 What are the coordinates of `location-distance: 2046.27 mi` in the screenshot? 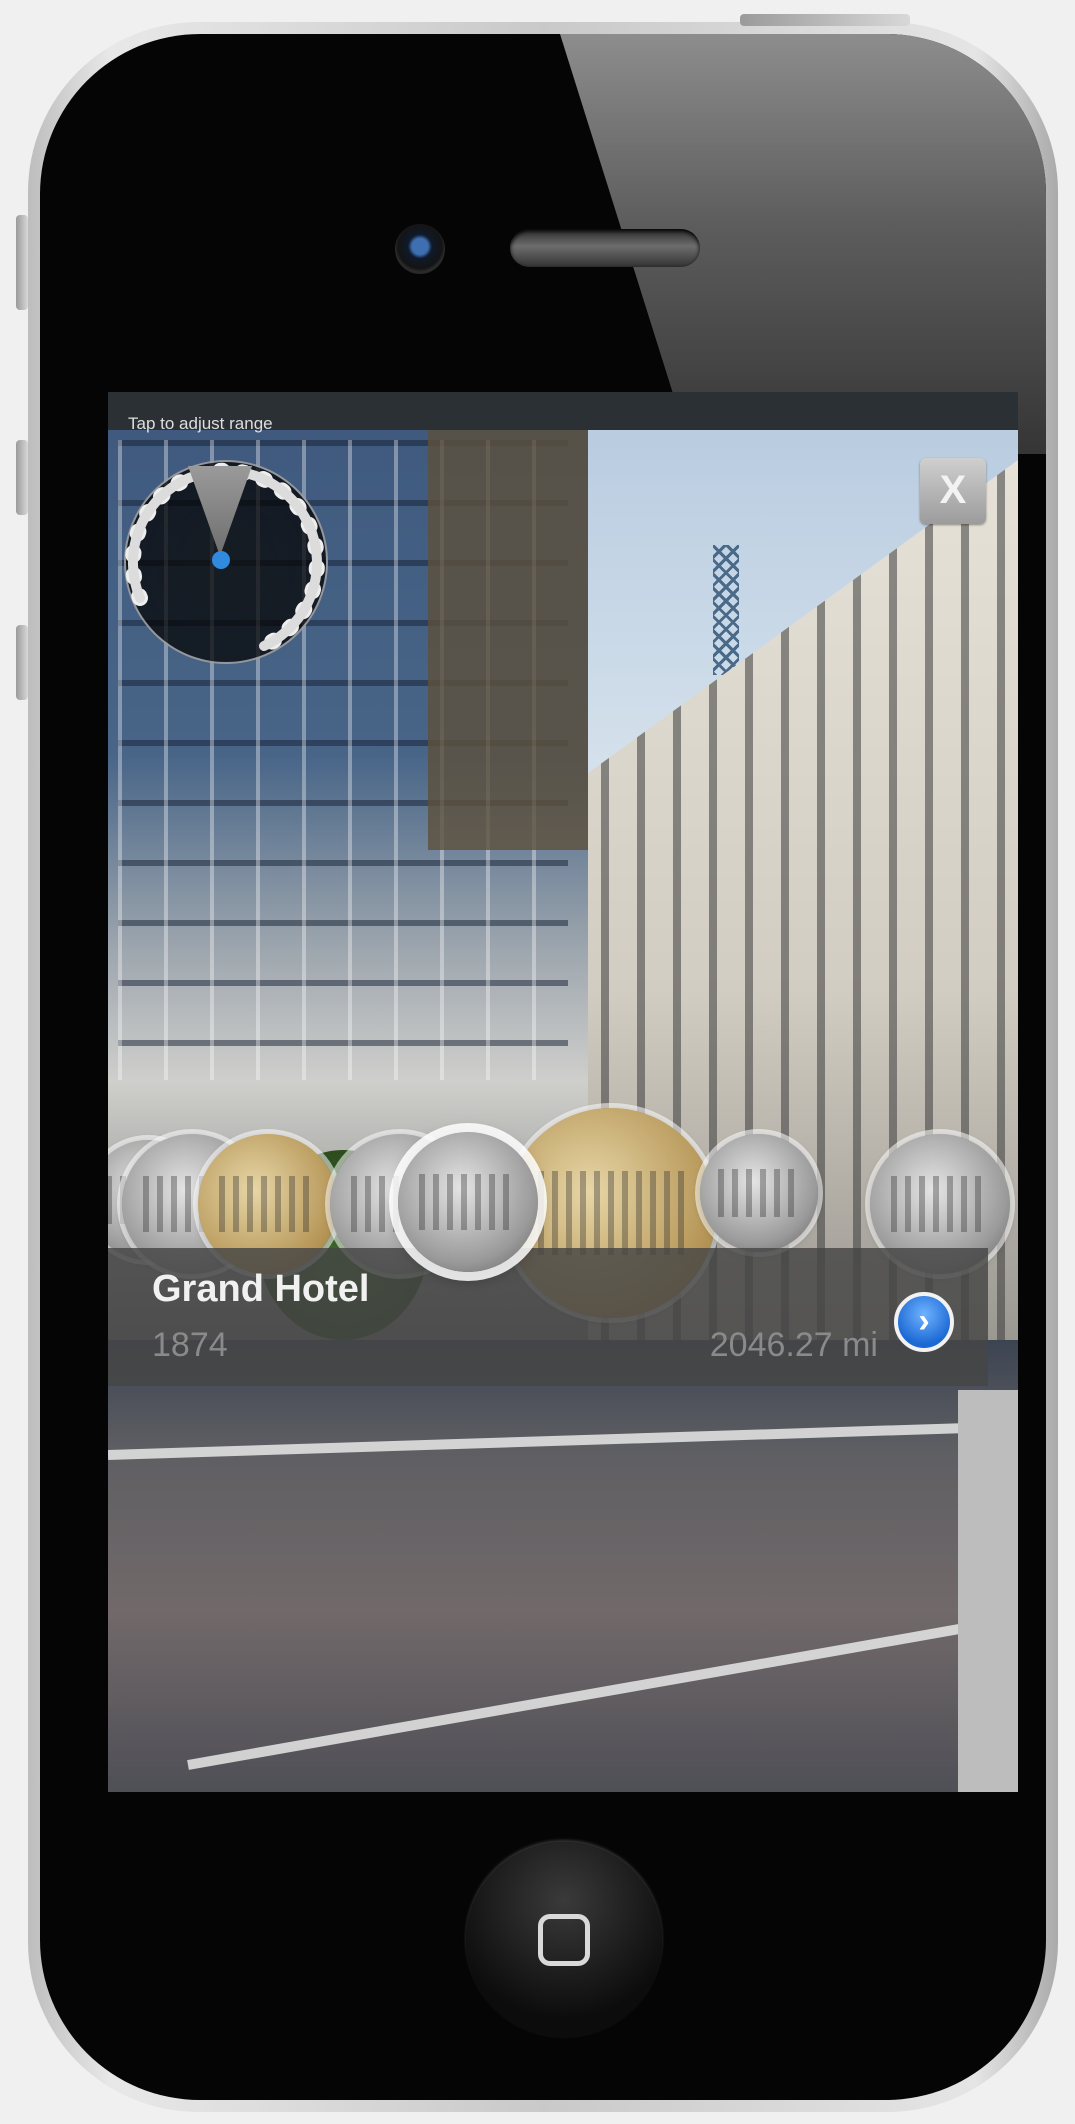 It's located at (793, 1345).